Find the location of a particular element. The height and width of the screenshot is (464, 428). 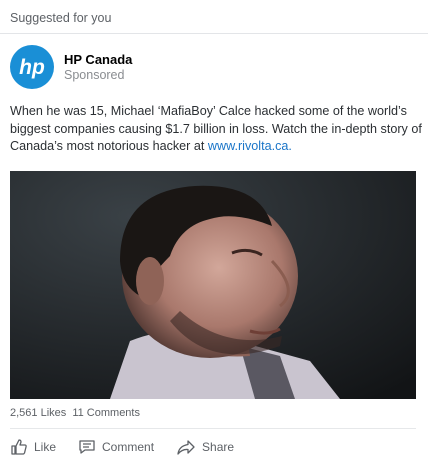

like-label: Like is located at coordinates (45, 447).